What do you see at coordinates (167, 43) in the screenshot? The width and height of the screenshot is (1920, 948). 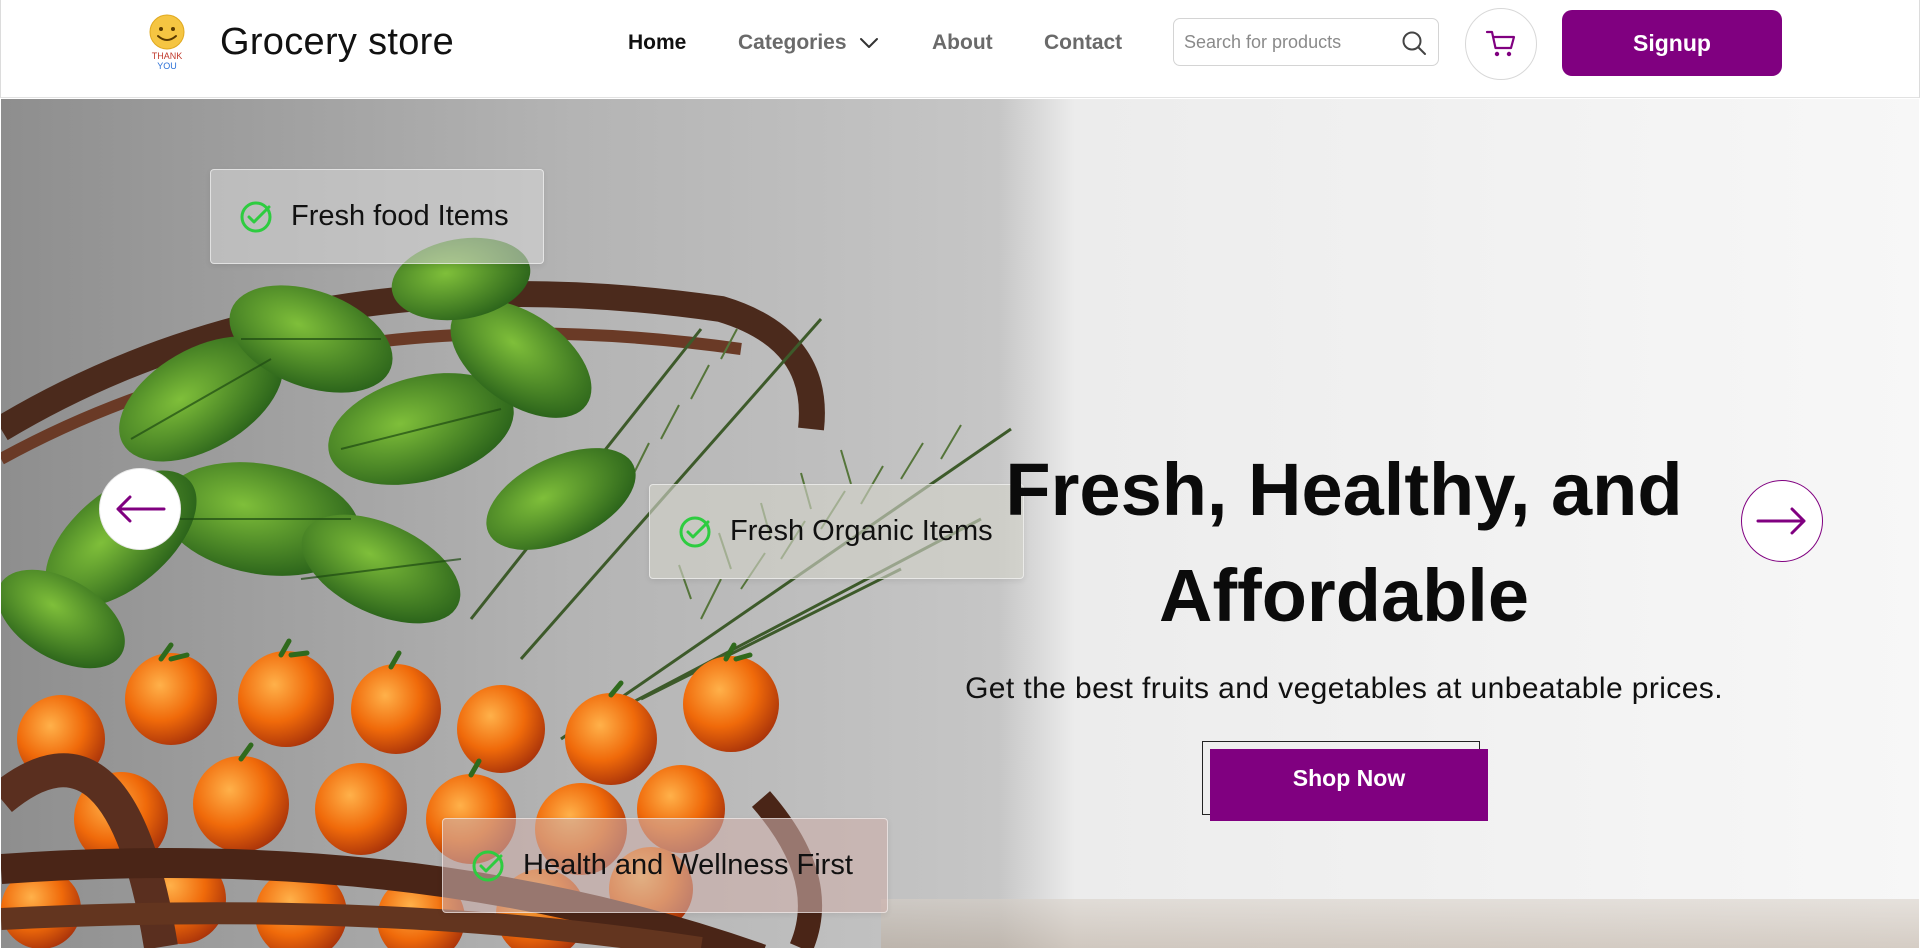 I see `store-logo: THANK YOU` at bounding box center [167, 43].